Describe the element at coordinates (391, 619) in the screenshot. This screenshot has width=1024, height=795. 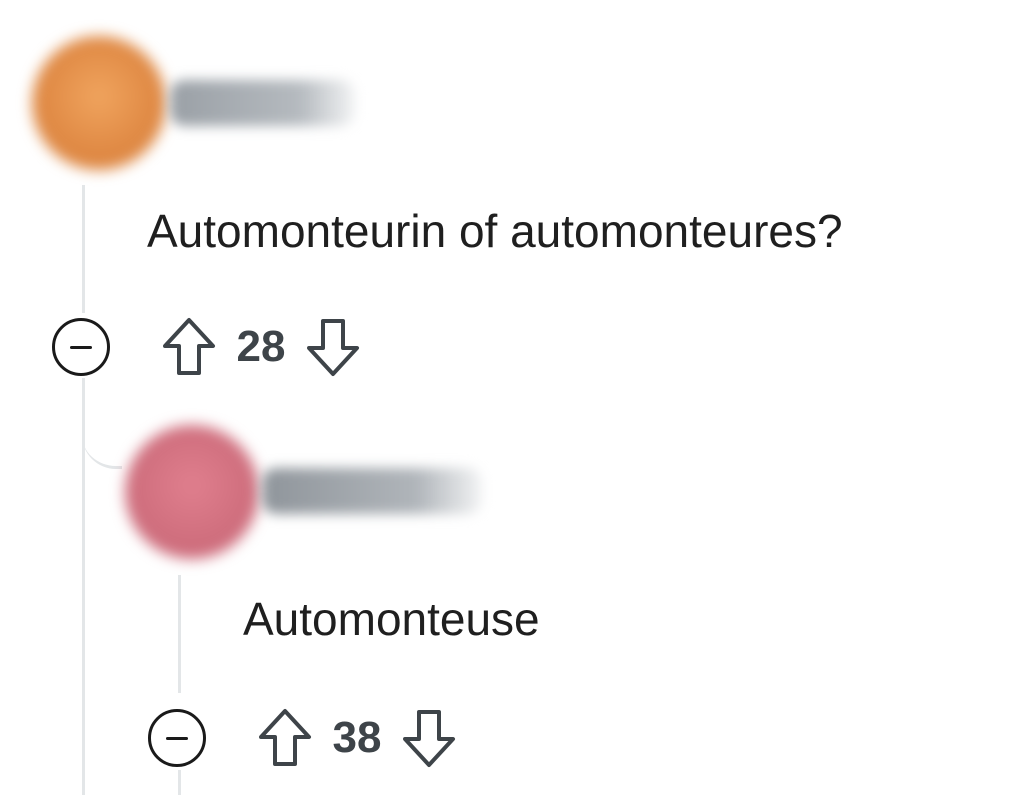
I see `comment-body: Automonteuse` at that location.